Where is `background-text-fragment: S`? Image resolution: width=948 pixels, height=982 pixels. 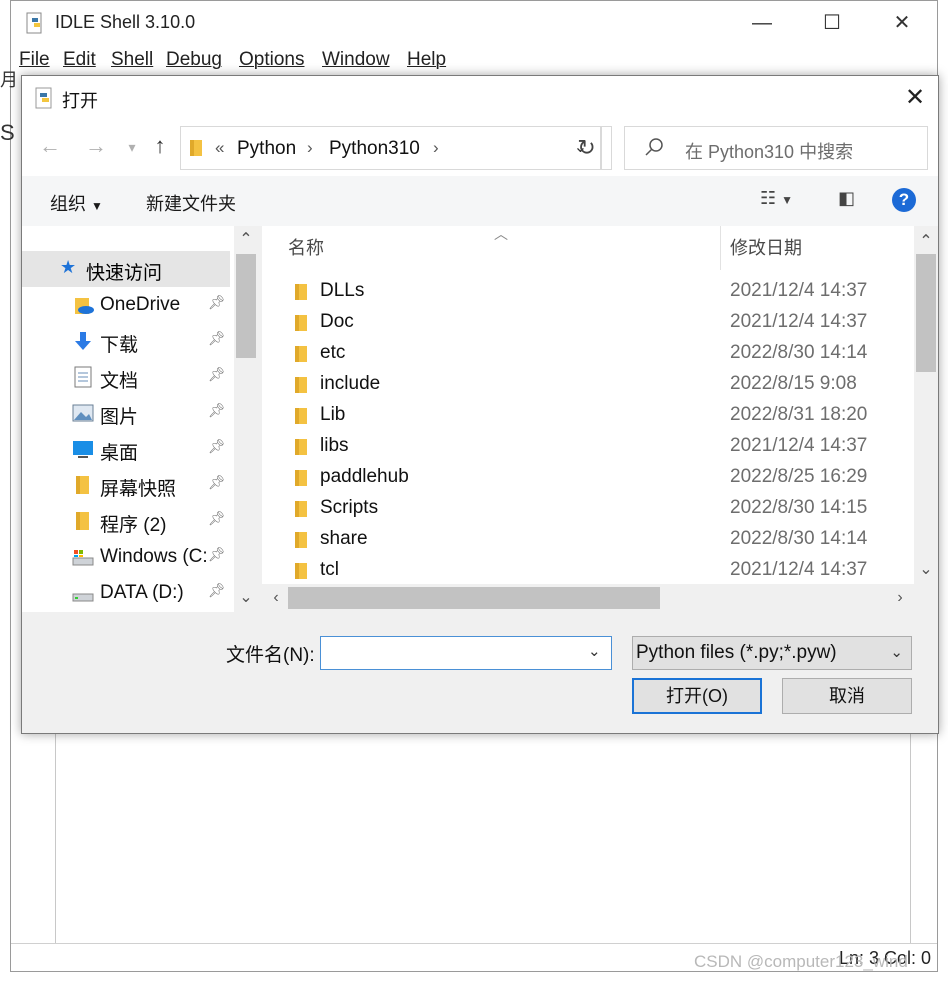 background-text-fragment: S is located at coordinates (7, 132).